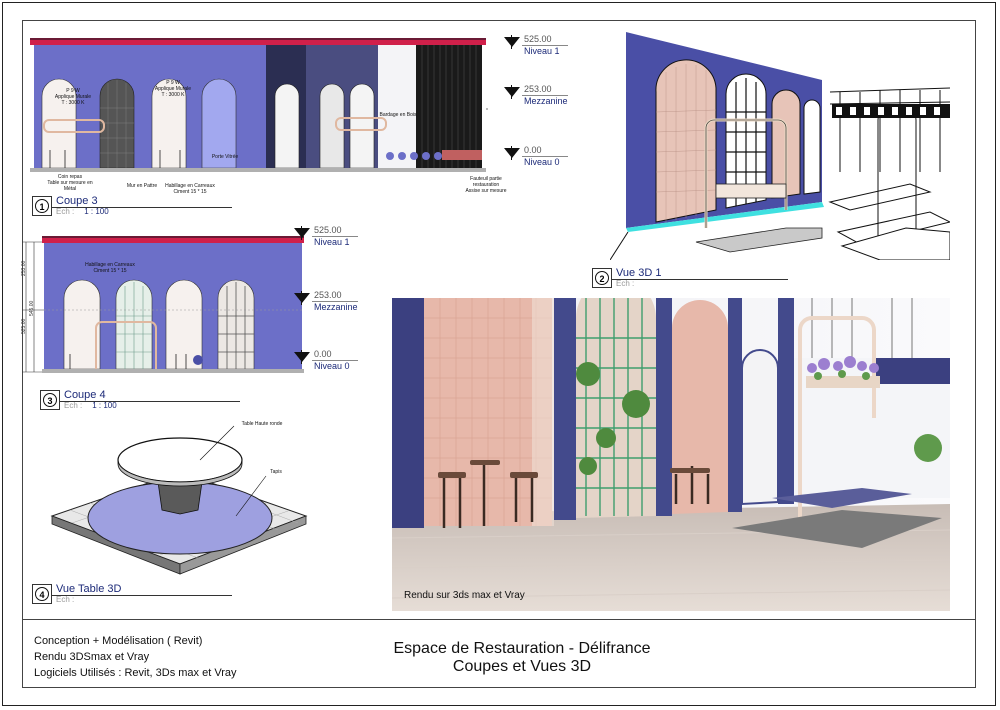 This screenshot has width=1000, height=710. I want to click on coupe4-dim-a: 253.00, so click(24, 268).